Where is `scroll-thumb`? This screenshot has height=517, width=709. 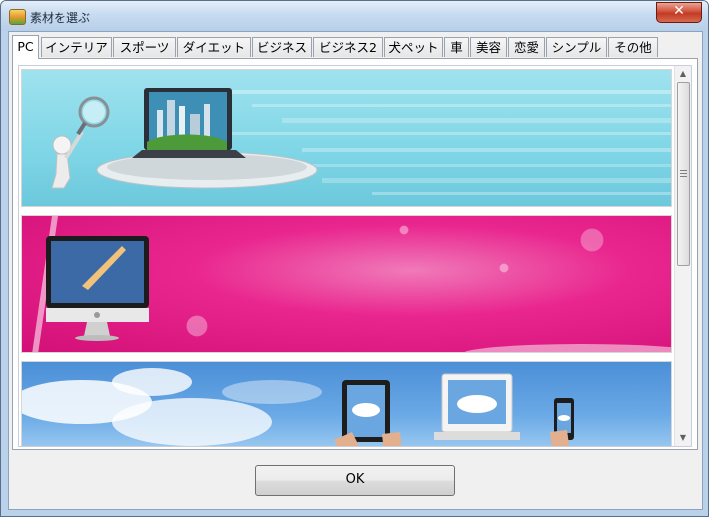
scroll-thumb is located at coordinates (683, 174).